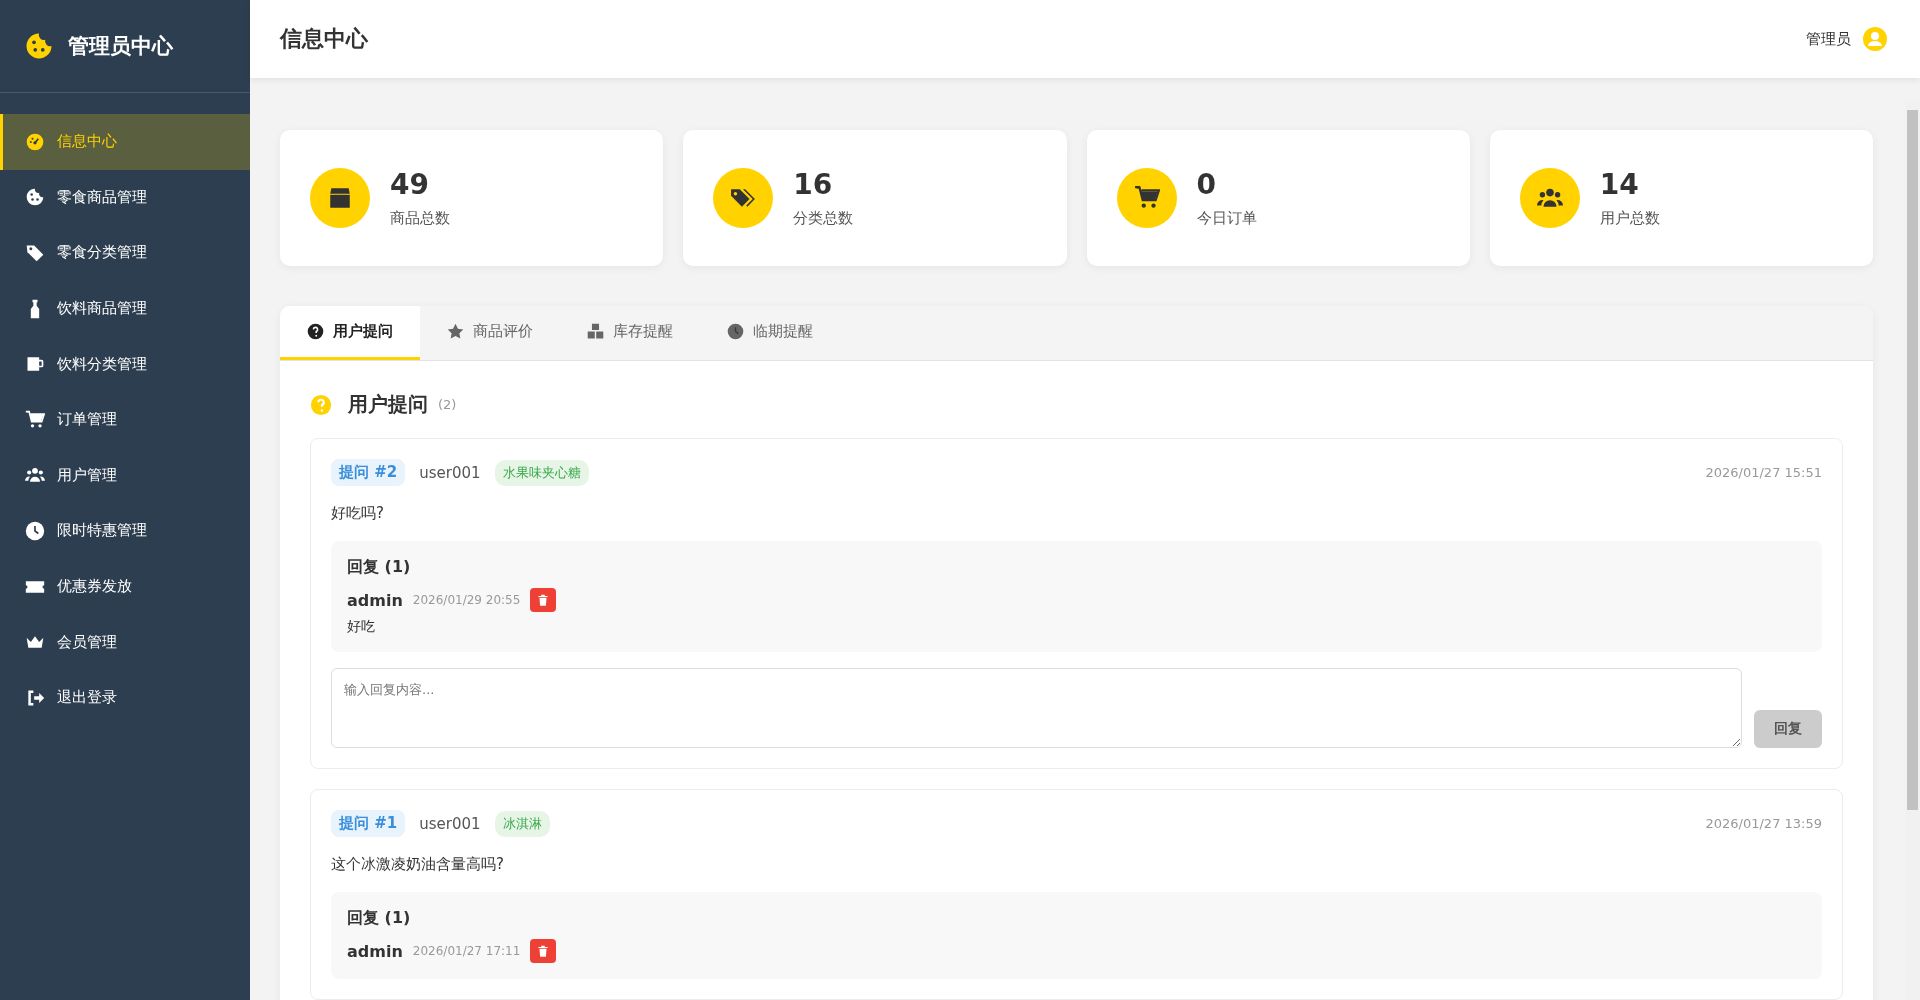 This screenshot has height=1000, width=1920. I want to click on reply-time: 2026/01/29 20:55, so click(466, 600).